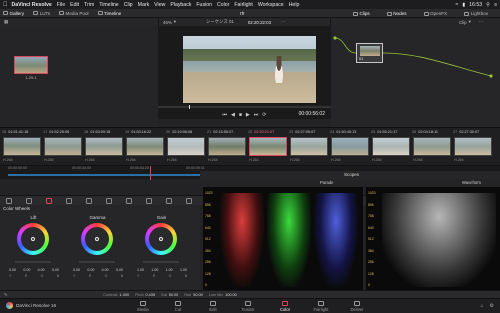 The height and width of the screenshot is (313, 500). I want to click on menu-list-icon: ≡, so click(495, 5).